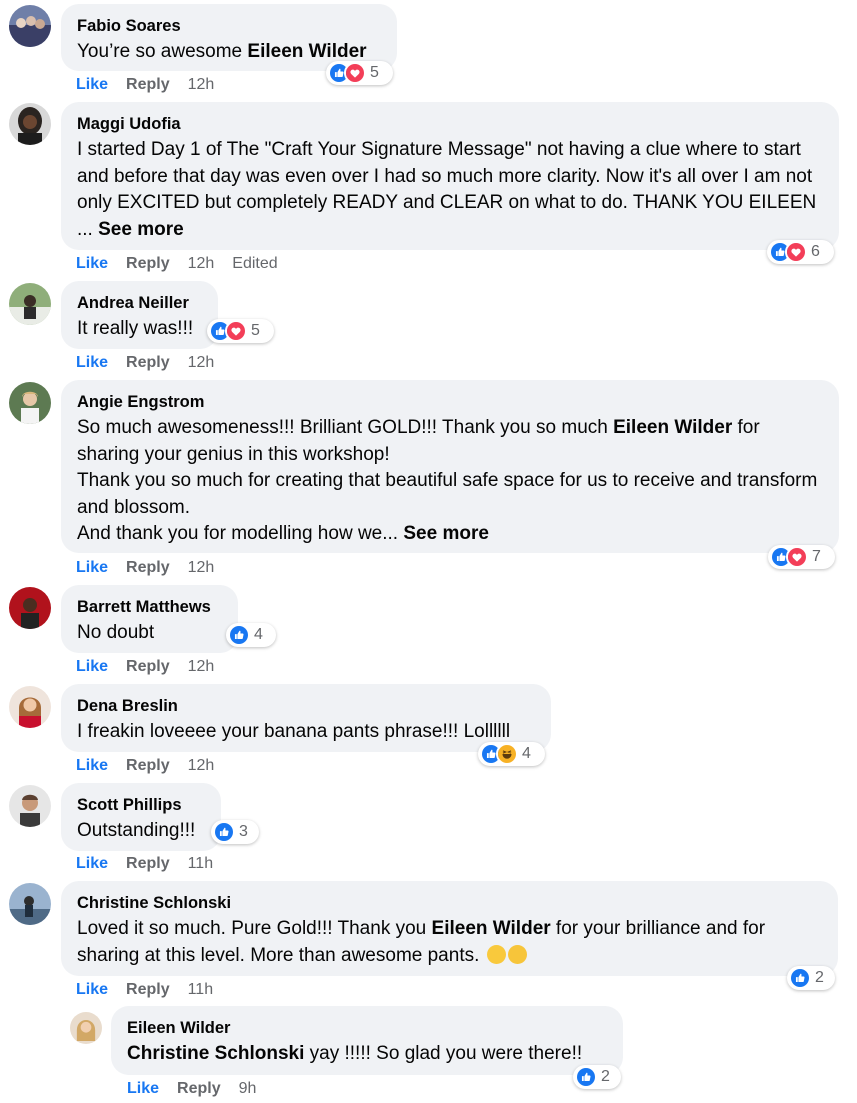 The image size is (857, 1103). I want to click on reaction-summary: 3, so click(235, 832).